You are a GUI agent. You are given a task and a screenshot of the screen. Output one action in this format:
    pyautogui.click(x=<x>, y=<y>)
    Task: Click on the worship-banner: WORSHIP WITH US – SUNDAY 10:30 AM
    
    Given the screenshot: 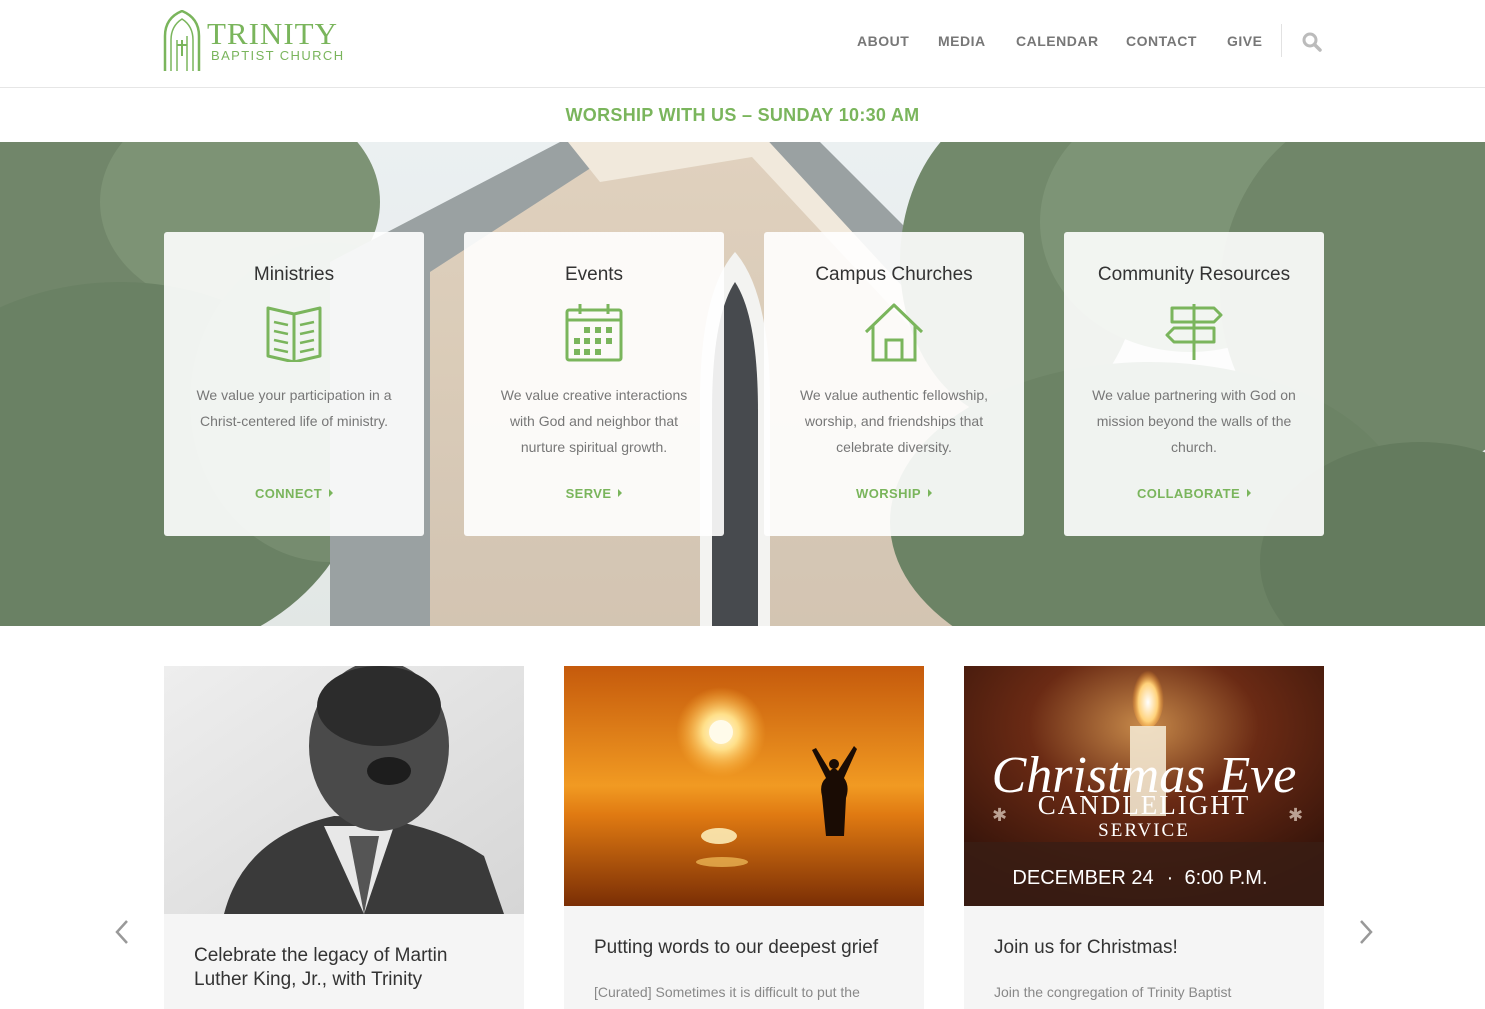 What is the action you would take?
    pyautogui.click(x=742, y=115)
    